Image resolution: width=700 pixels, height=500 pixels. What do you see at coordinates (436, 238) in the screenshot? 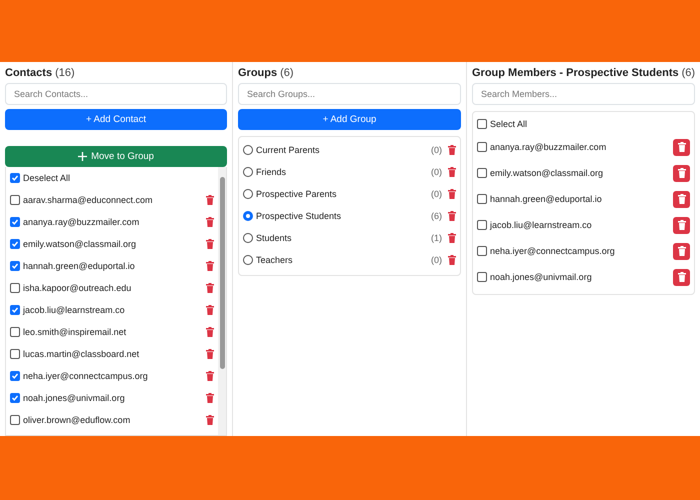
I see `member-count: (1)` at bounding box center [436, 238].